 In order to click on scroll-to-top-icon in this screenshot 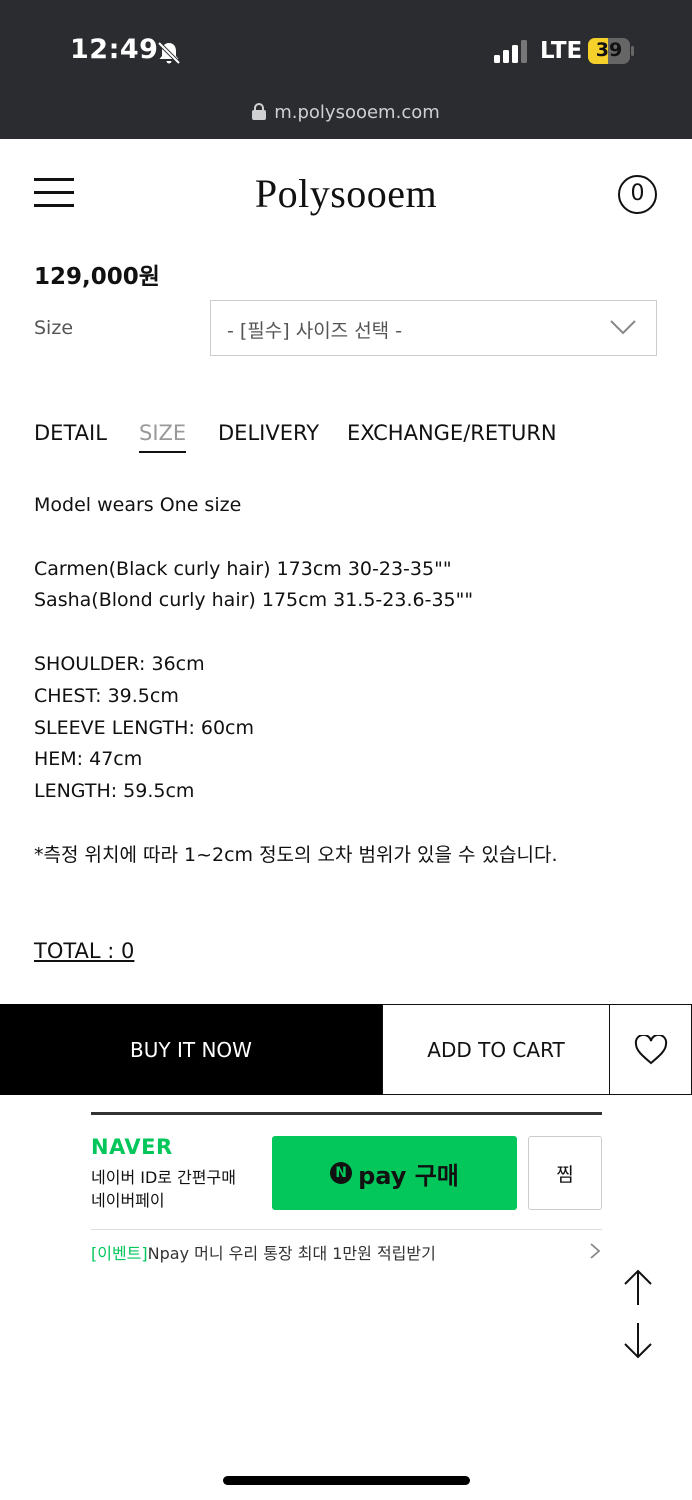, I will do `click(638, 1288)`.